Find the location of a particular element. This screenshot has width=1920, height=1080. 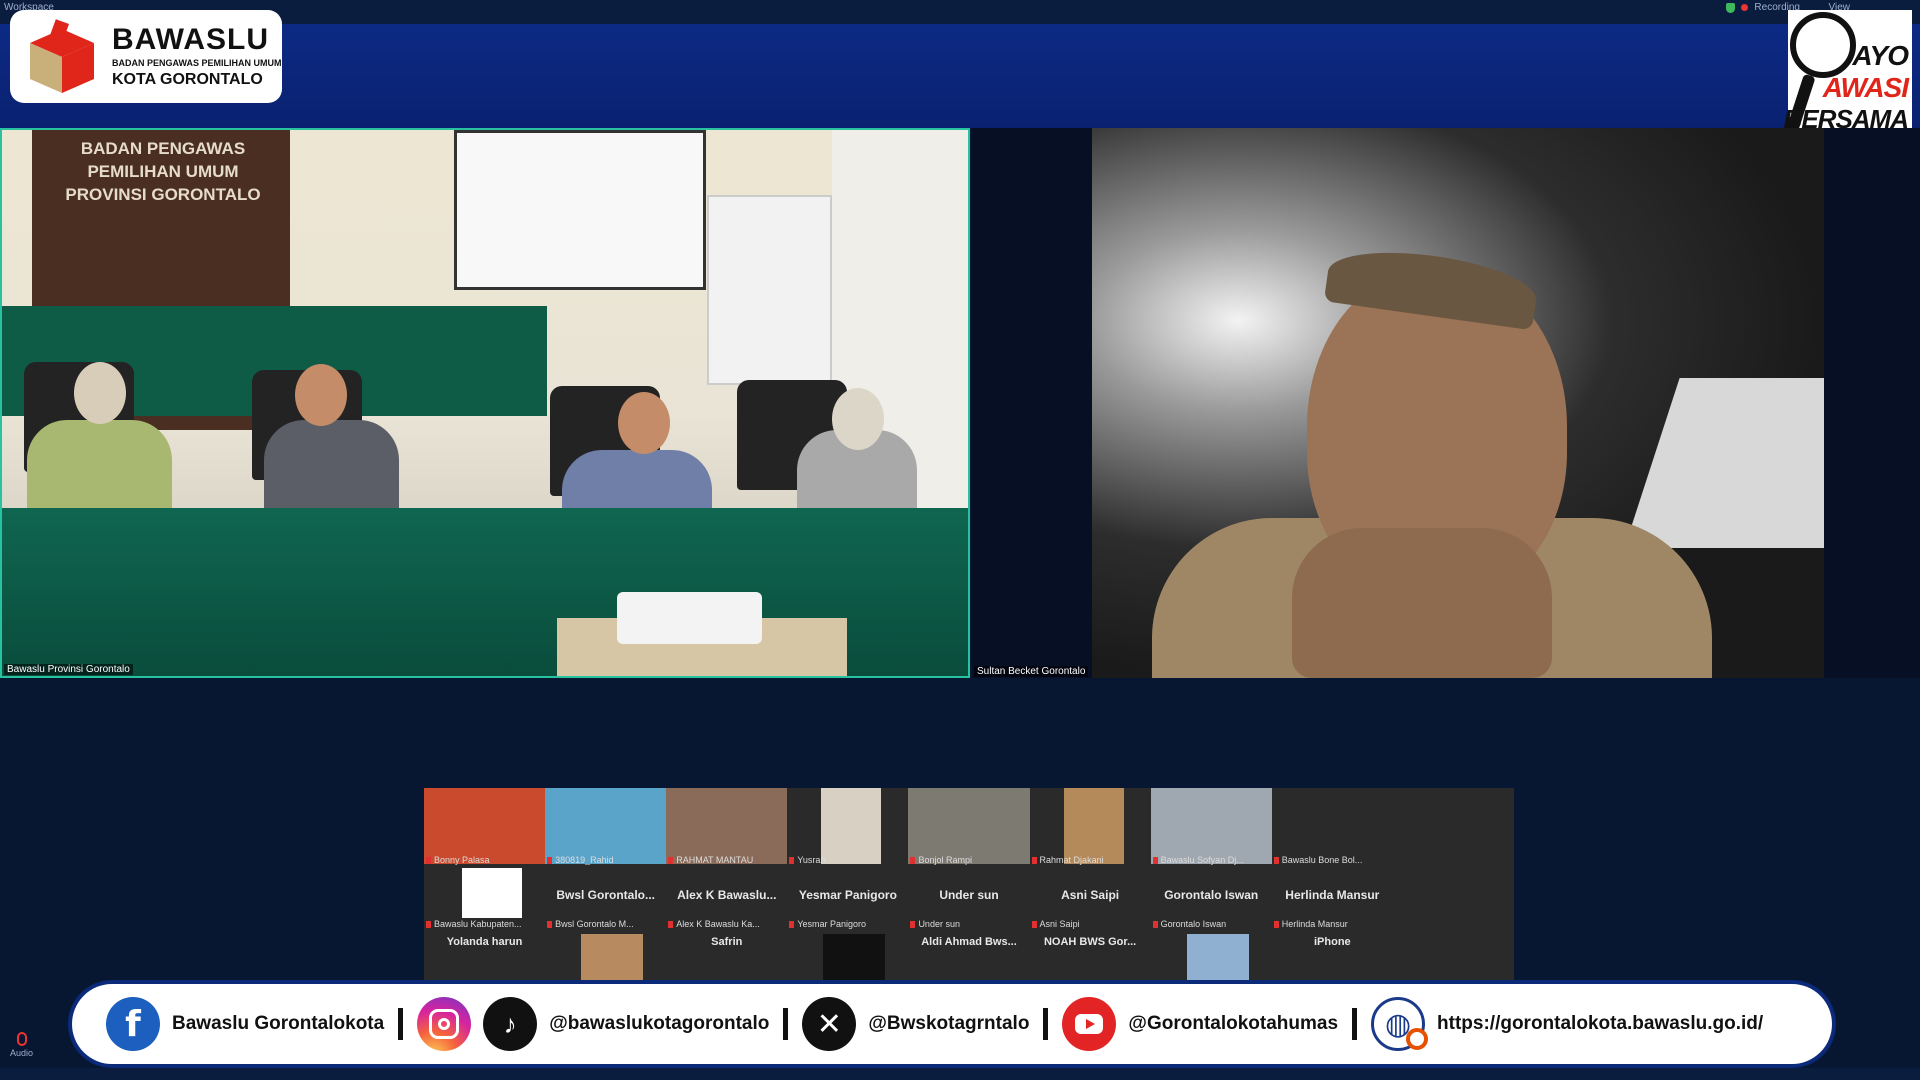

gallery-tile: 380819_Rahid is located at coordinates (606, 827).